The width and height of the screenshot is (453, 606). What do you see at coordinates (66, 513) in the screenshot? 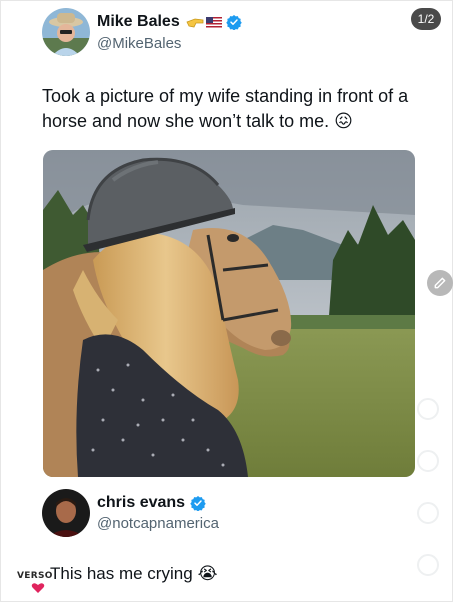
I see `reply-author-avatar` at bounding box center [66, 513].